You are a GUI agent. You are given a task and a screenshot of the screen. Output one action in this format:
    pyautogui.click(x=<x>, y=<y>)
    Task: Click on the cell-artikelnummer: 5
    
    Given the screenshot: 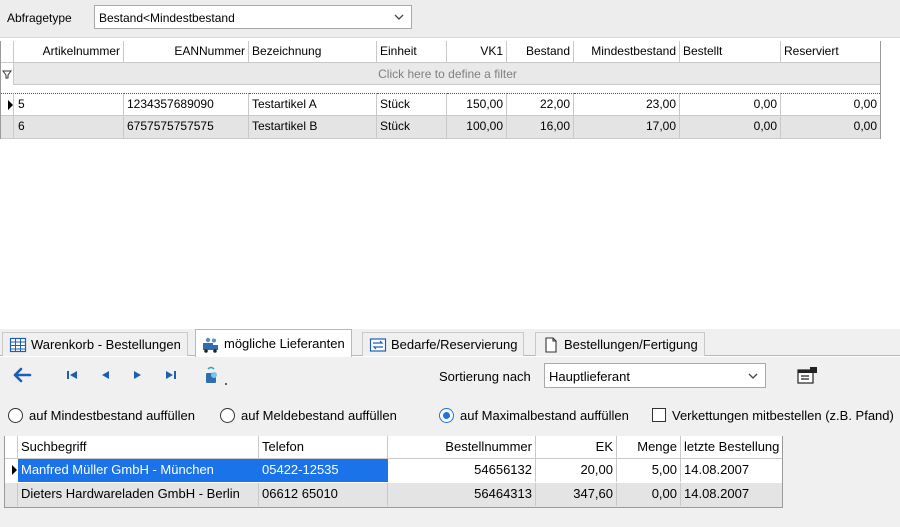 What is the action you would take?
    pyautogui.click(x=69, y=104)
    